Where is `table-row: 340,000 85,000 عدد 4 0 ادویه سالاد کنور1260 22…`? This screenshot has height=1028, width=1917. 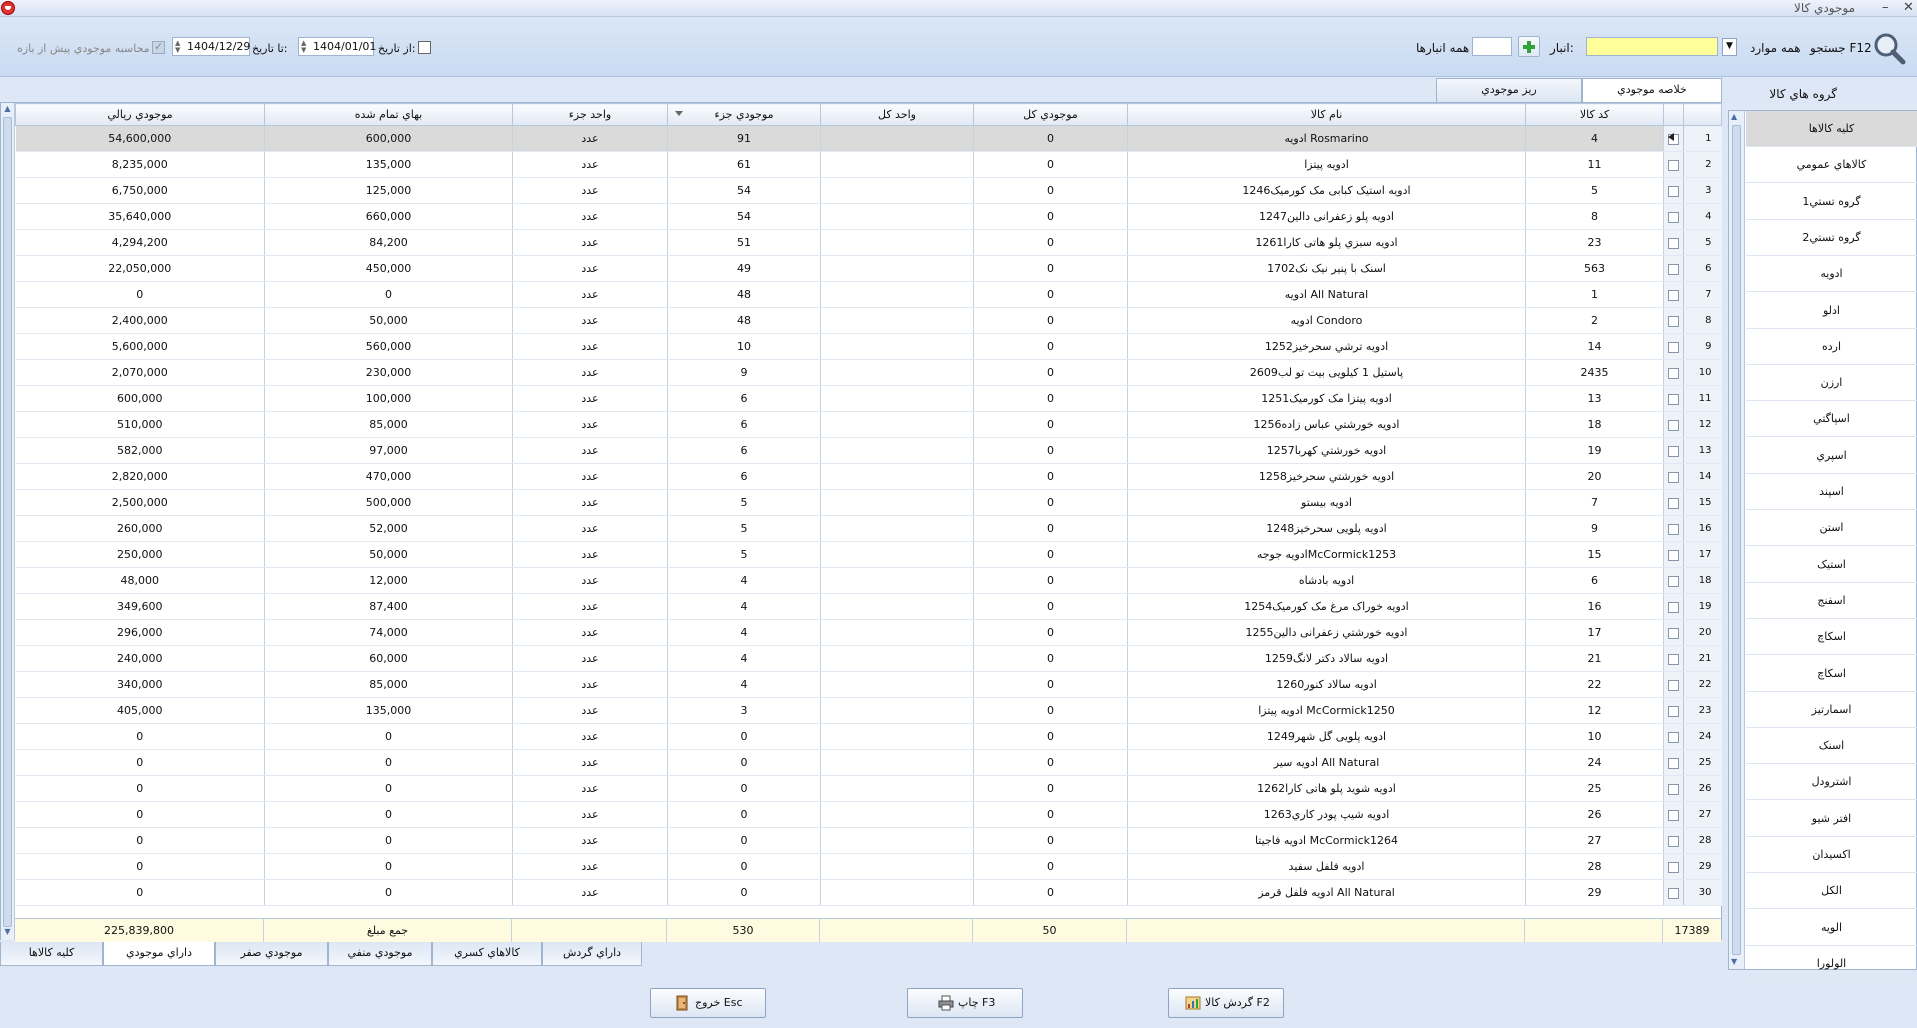
table-row: 340,000 85,000 عدد 4 0 ادویه سالاد کنور1260 22… is located at coordinates (868, 684).